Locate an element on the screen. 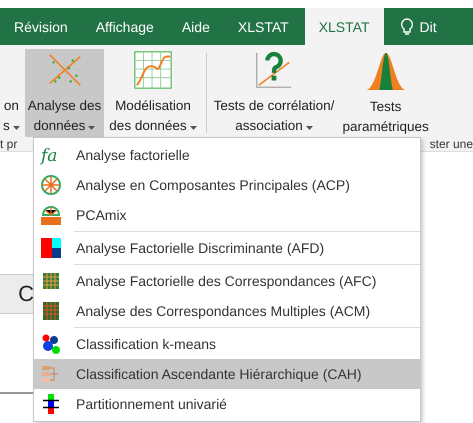 The width and height of the screenshot is (473, 423). color-stack-icon is located at coordinates (51, 404).